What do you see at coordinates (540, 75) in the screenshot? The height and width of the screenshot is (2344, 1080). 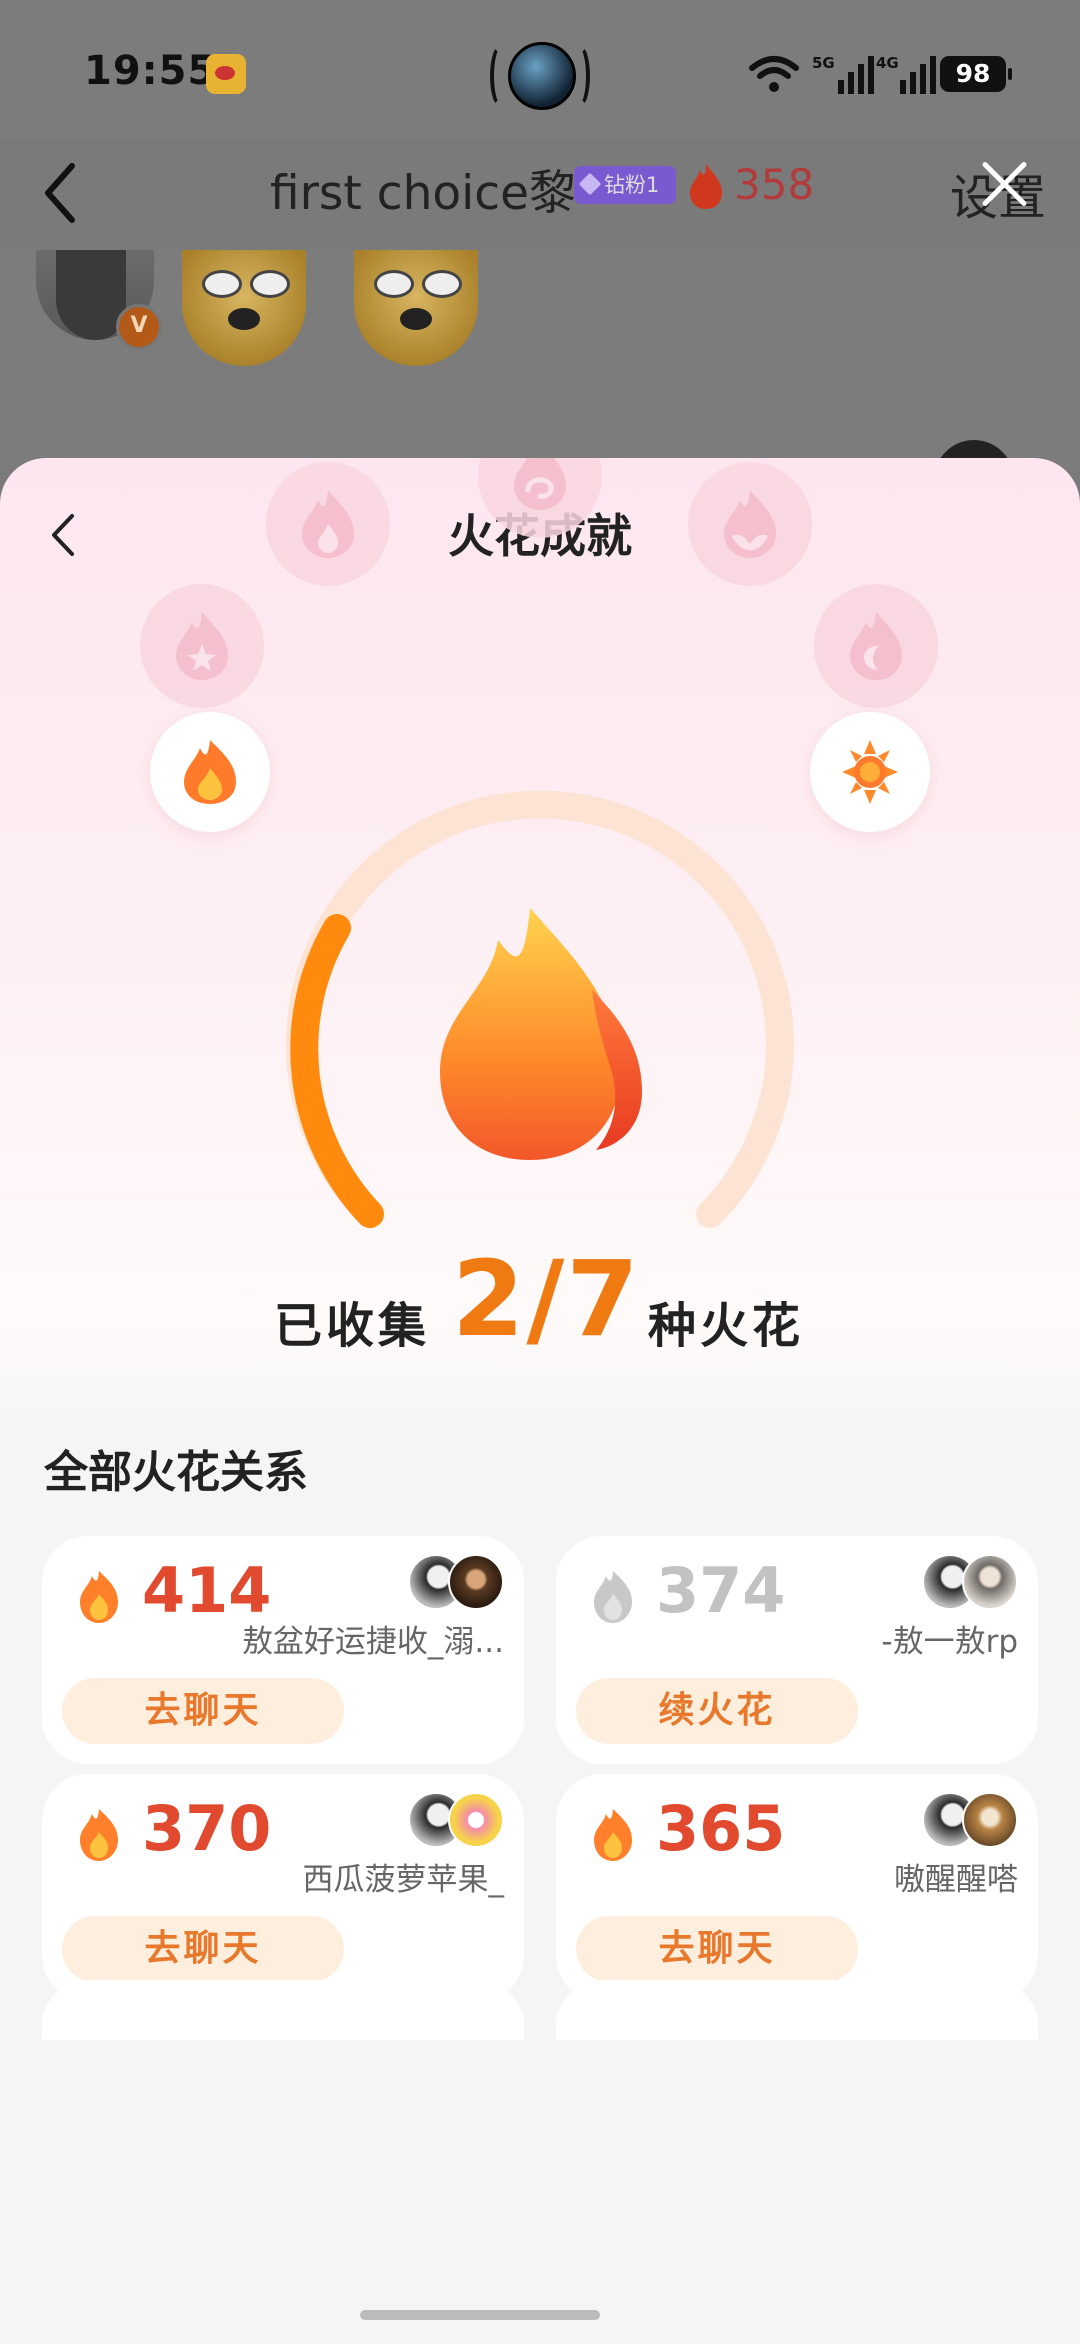 I see `camera-icon` at bounding box center [540, 75].